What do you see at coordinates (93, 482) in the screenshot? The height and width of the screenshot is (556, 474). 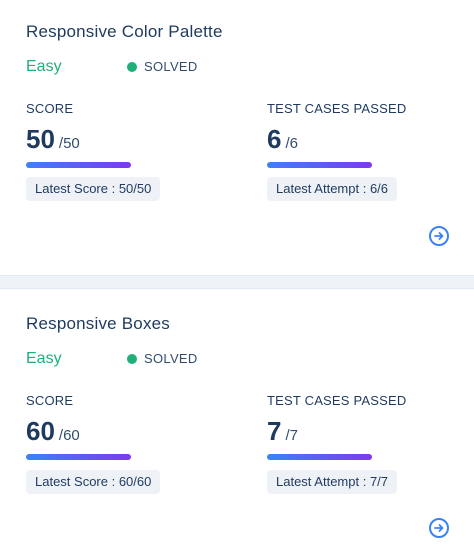 I see `latest-score-chip: Latest Score : 60/60` at bounding box center [93, 482].